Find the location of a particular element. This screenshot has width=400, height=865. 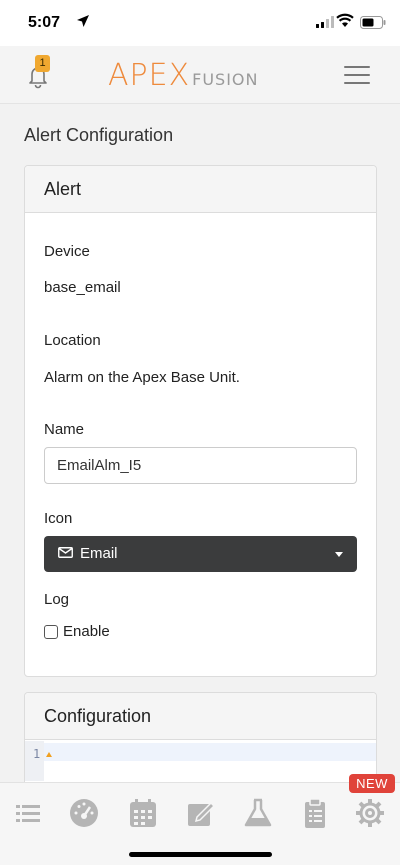

log-label: Log is located at coordinates (57, 599).